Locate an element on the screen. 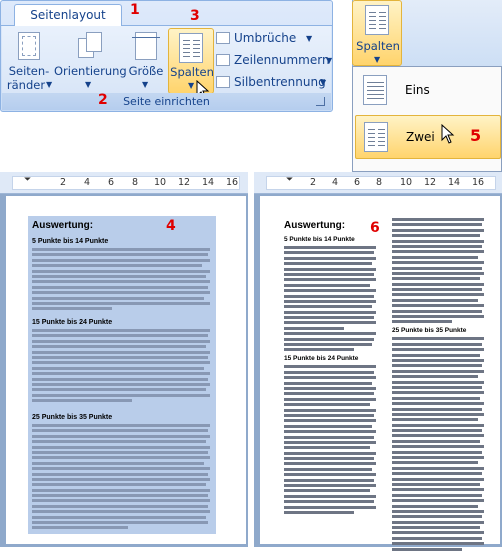  line-numbers-label: Zeilennummern is located at coordinates (282, 60).